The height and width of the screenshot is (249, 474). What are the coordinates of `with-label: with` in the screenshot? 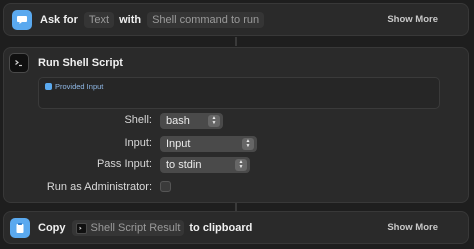 It's located at (130, 20).